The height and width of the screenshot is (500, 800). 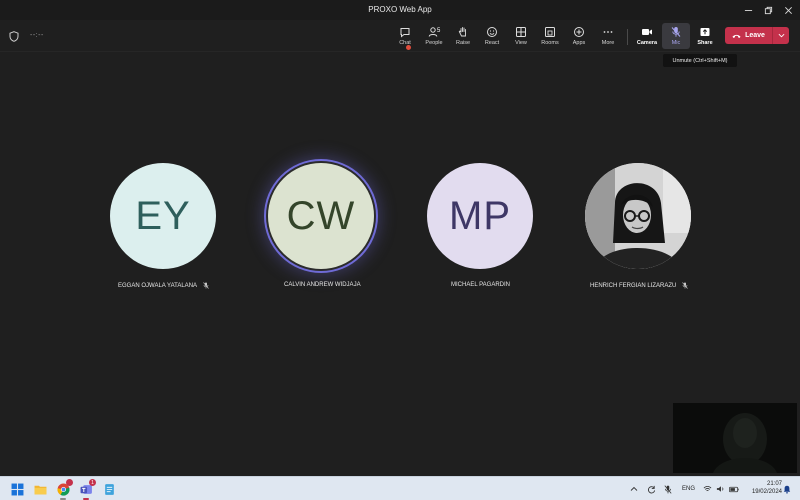 I want to click on taskbar-chrome, so click(x=64, y=489).